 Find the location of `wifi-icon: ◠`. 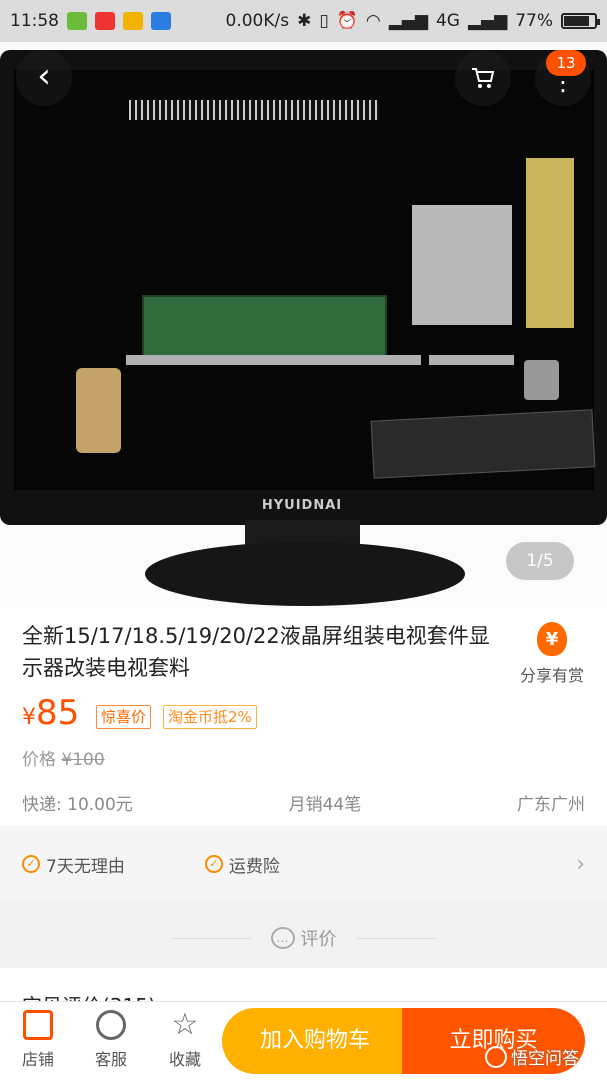

wifi-icon: ◠ is located at coordinates (373, 21).